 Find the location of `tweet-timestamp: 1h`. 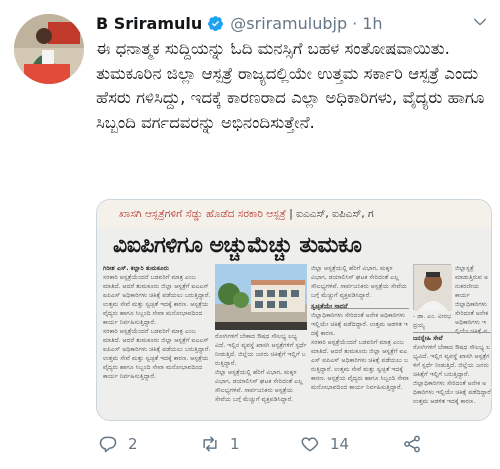

tweet-timestamp: 1h is located at coordinates (372, 23).